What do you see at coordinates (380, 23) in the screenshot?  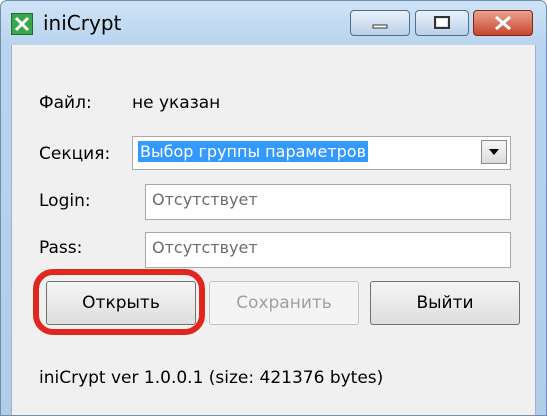 I see `minimize-button` at bounding box center [380, 23].